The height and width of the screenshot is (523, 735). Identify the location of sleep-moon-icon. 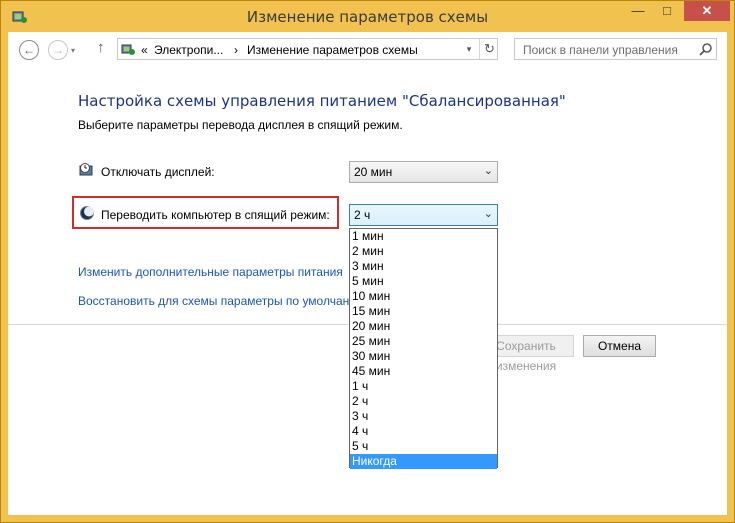
(87, 213).